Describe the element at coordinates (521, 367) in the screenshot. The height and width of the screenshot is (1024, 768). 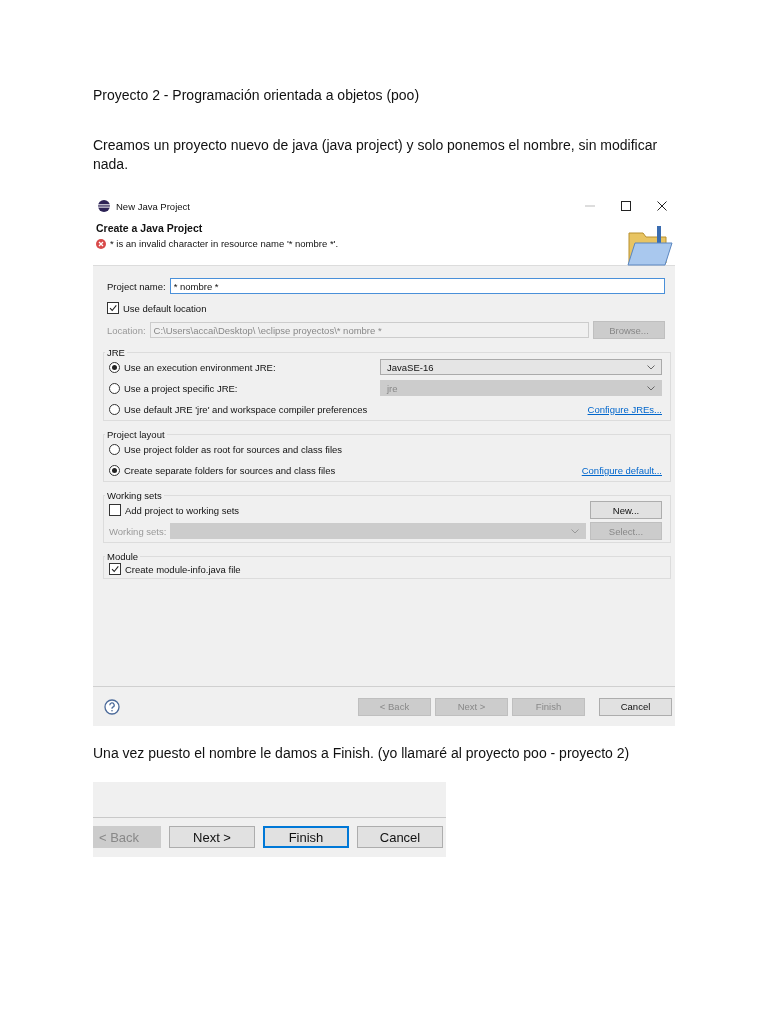
I see `dropdown: JavaSE-16` at that location.